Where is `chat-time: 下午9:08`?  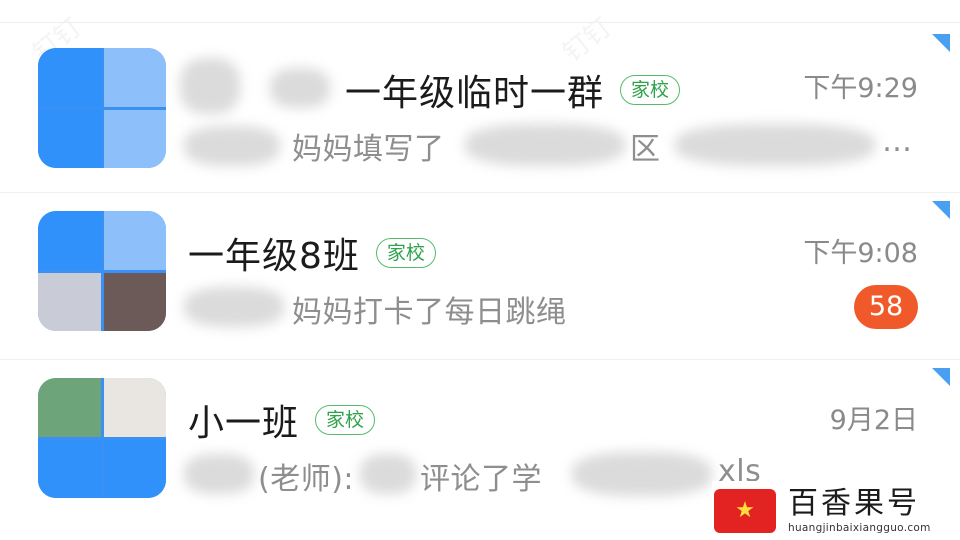
chat-time: 下午9:08 is located at coordinates (860, 253).